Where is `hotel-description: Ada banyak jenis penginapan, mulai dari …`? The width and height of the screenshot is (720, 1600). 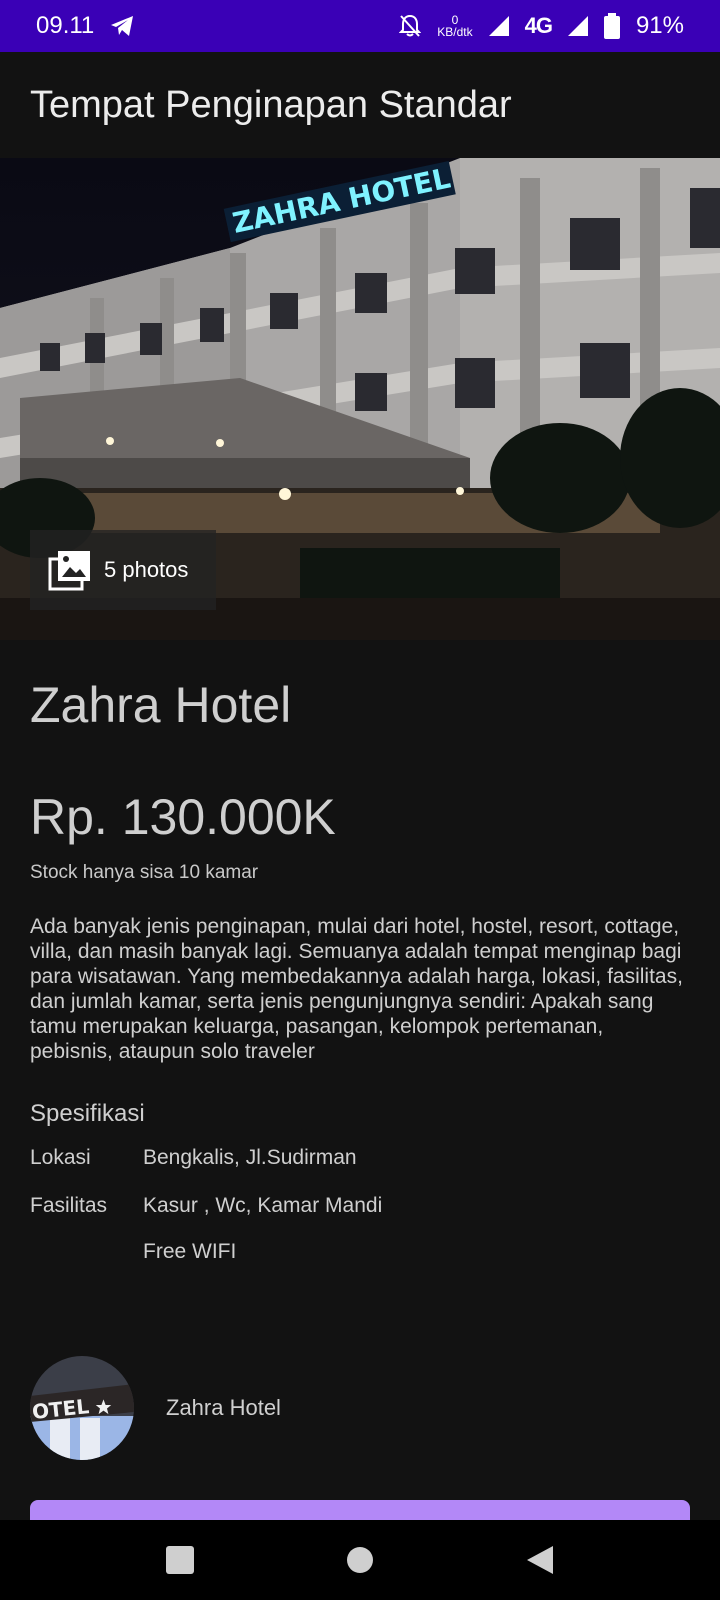
hotel-description: Ada banyak jenis penginapan, mulai dari … is located at coordinates (356, 989).